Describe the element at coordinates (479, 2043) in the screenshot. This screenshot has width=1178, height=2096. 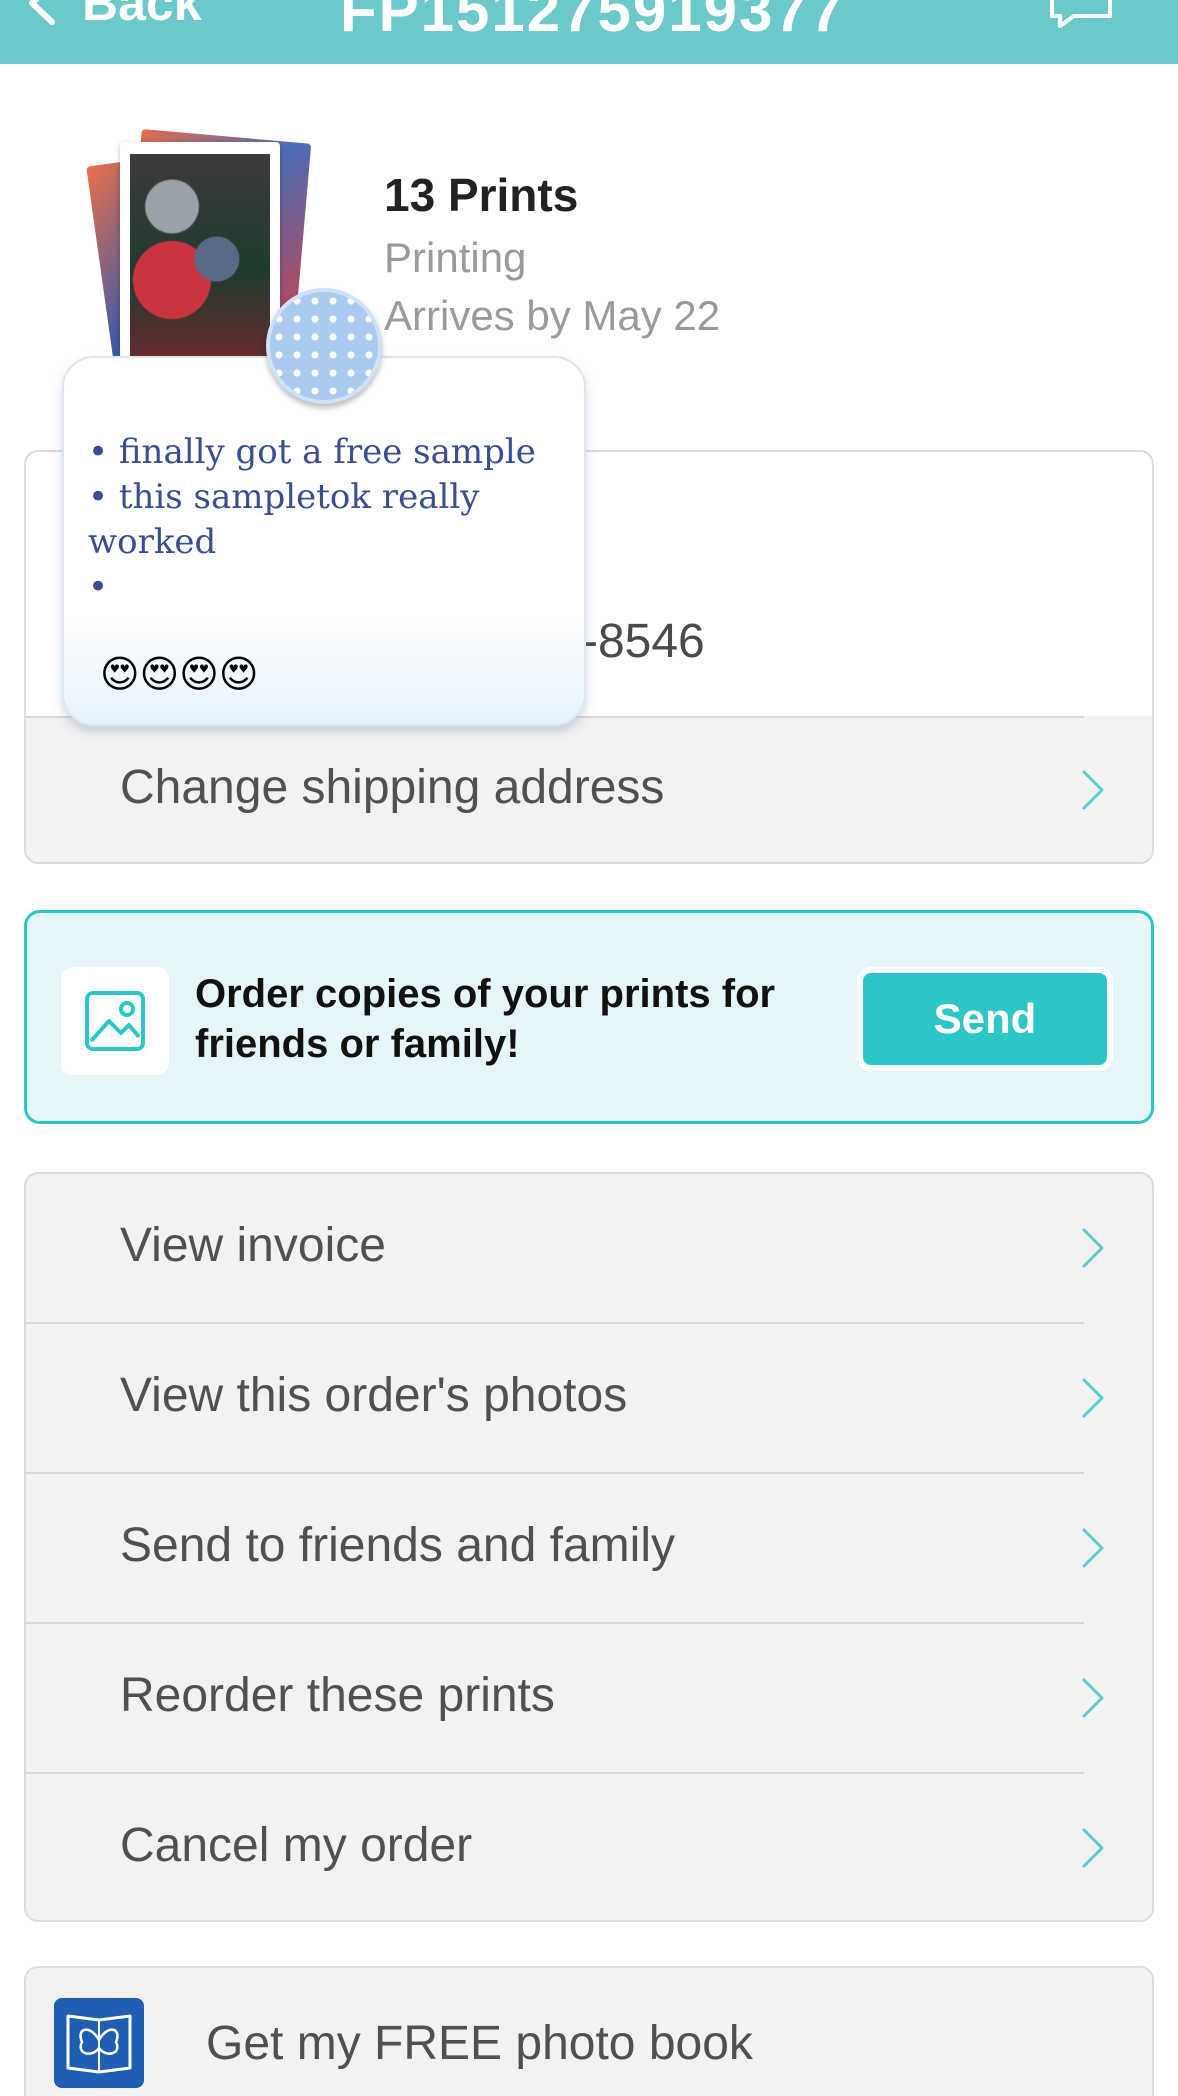
I see `photo-book-label: Get my FREE photo book` at that location.